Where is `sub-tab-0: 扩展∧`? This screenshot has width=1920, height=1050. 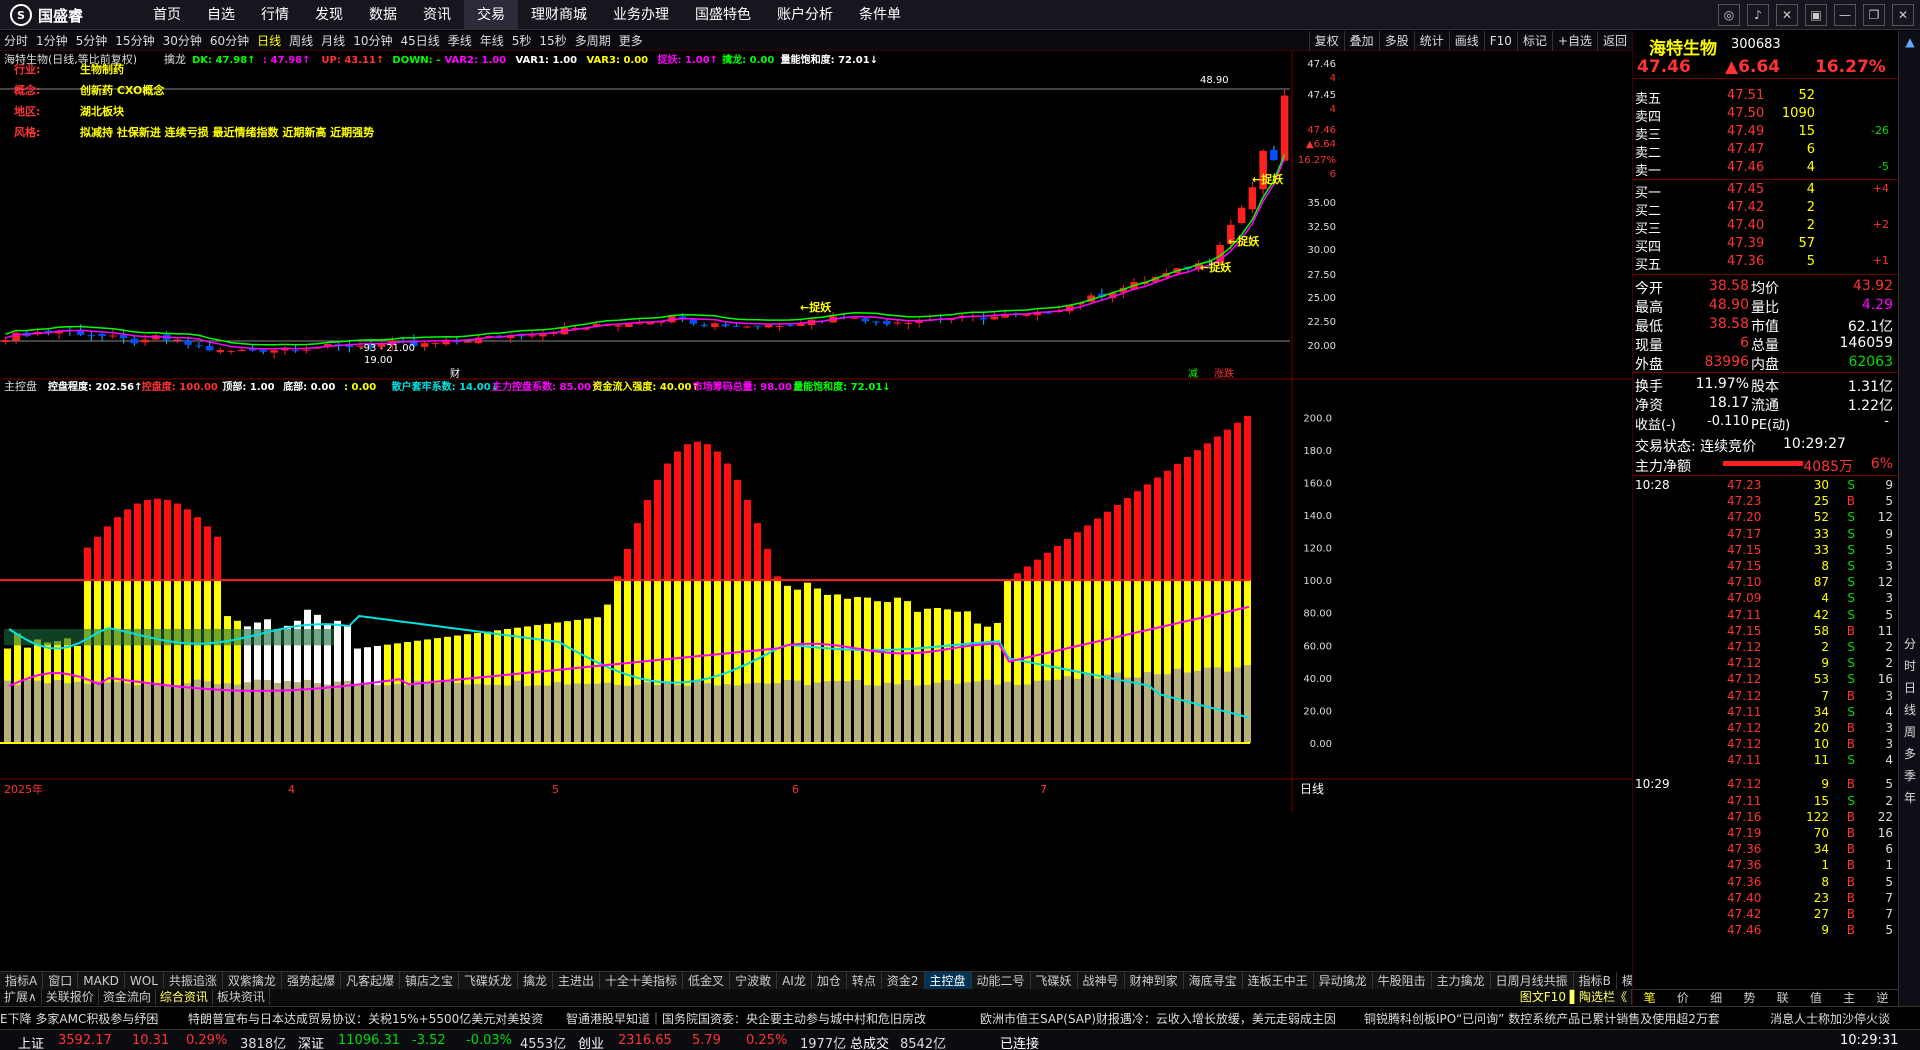 sub-tab-0: 扩展∧ is located at coordinates (21, 997).